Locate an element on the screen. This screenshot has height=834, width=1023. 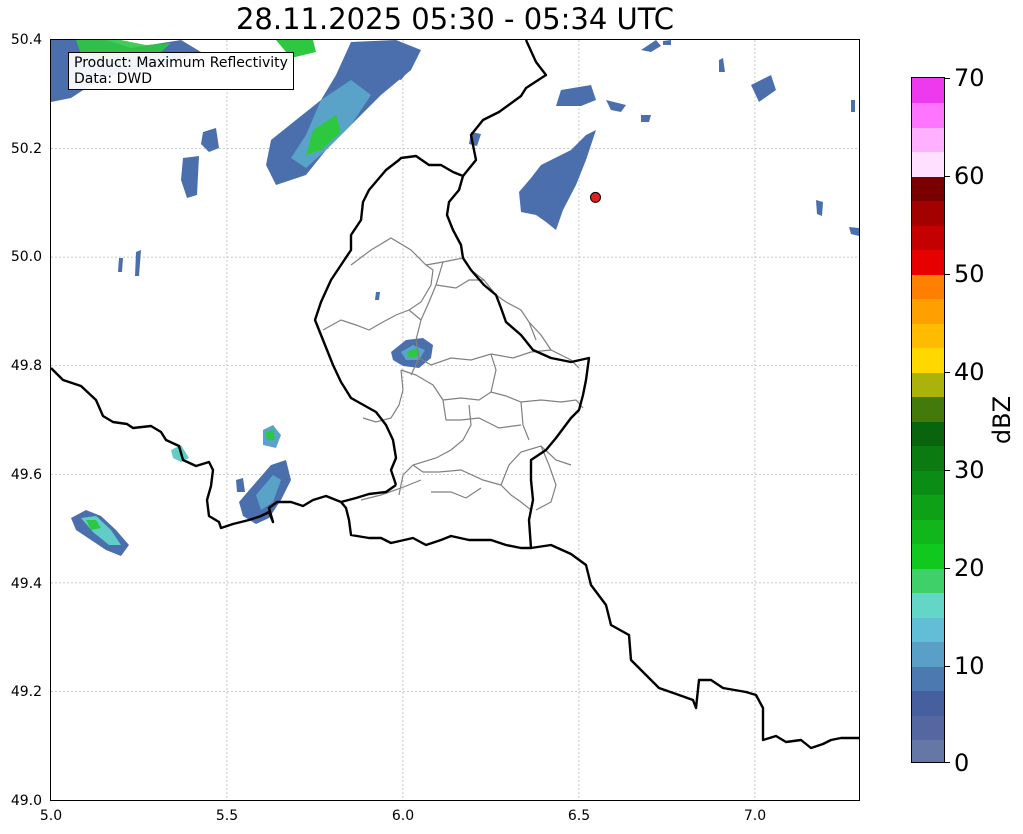
product-label: Product: Maximum Reflectivity is located at coordinates (181, 63).